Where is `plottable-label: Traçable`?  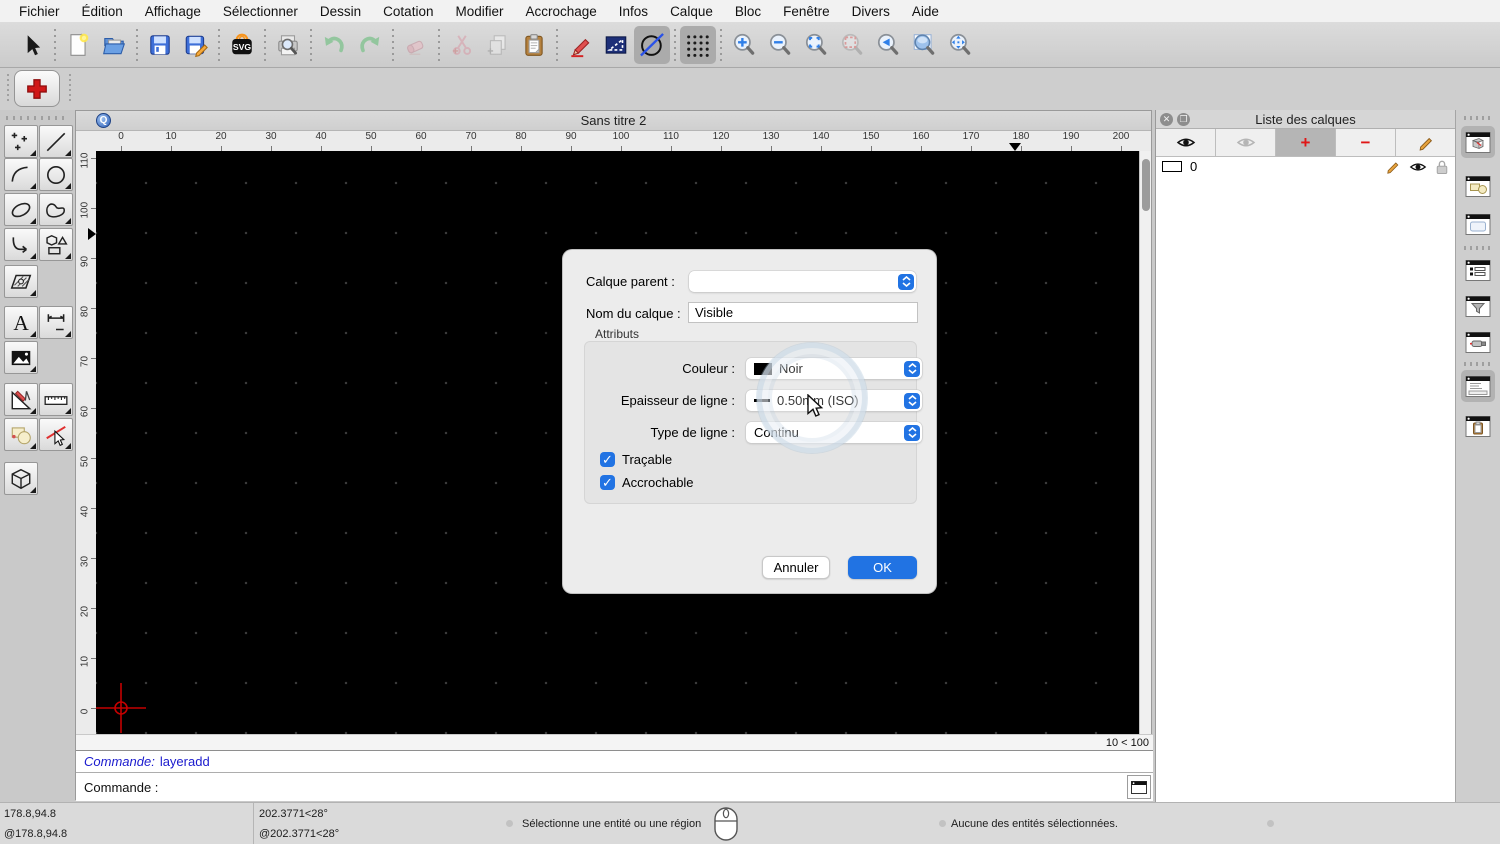 plottable-label: Traçable is located at coordinates (647, 459).